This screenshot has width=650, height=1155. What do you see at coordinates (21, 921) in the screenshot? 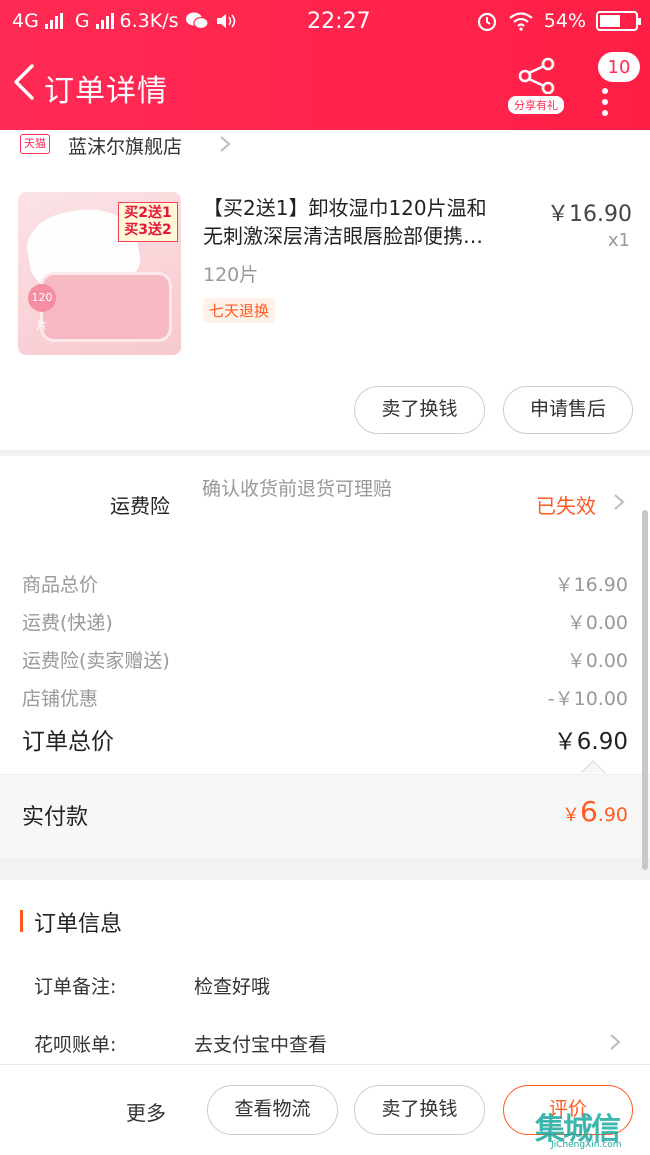
I see `section-accent-bar` at bounding box center [21, 921].